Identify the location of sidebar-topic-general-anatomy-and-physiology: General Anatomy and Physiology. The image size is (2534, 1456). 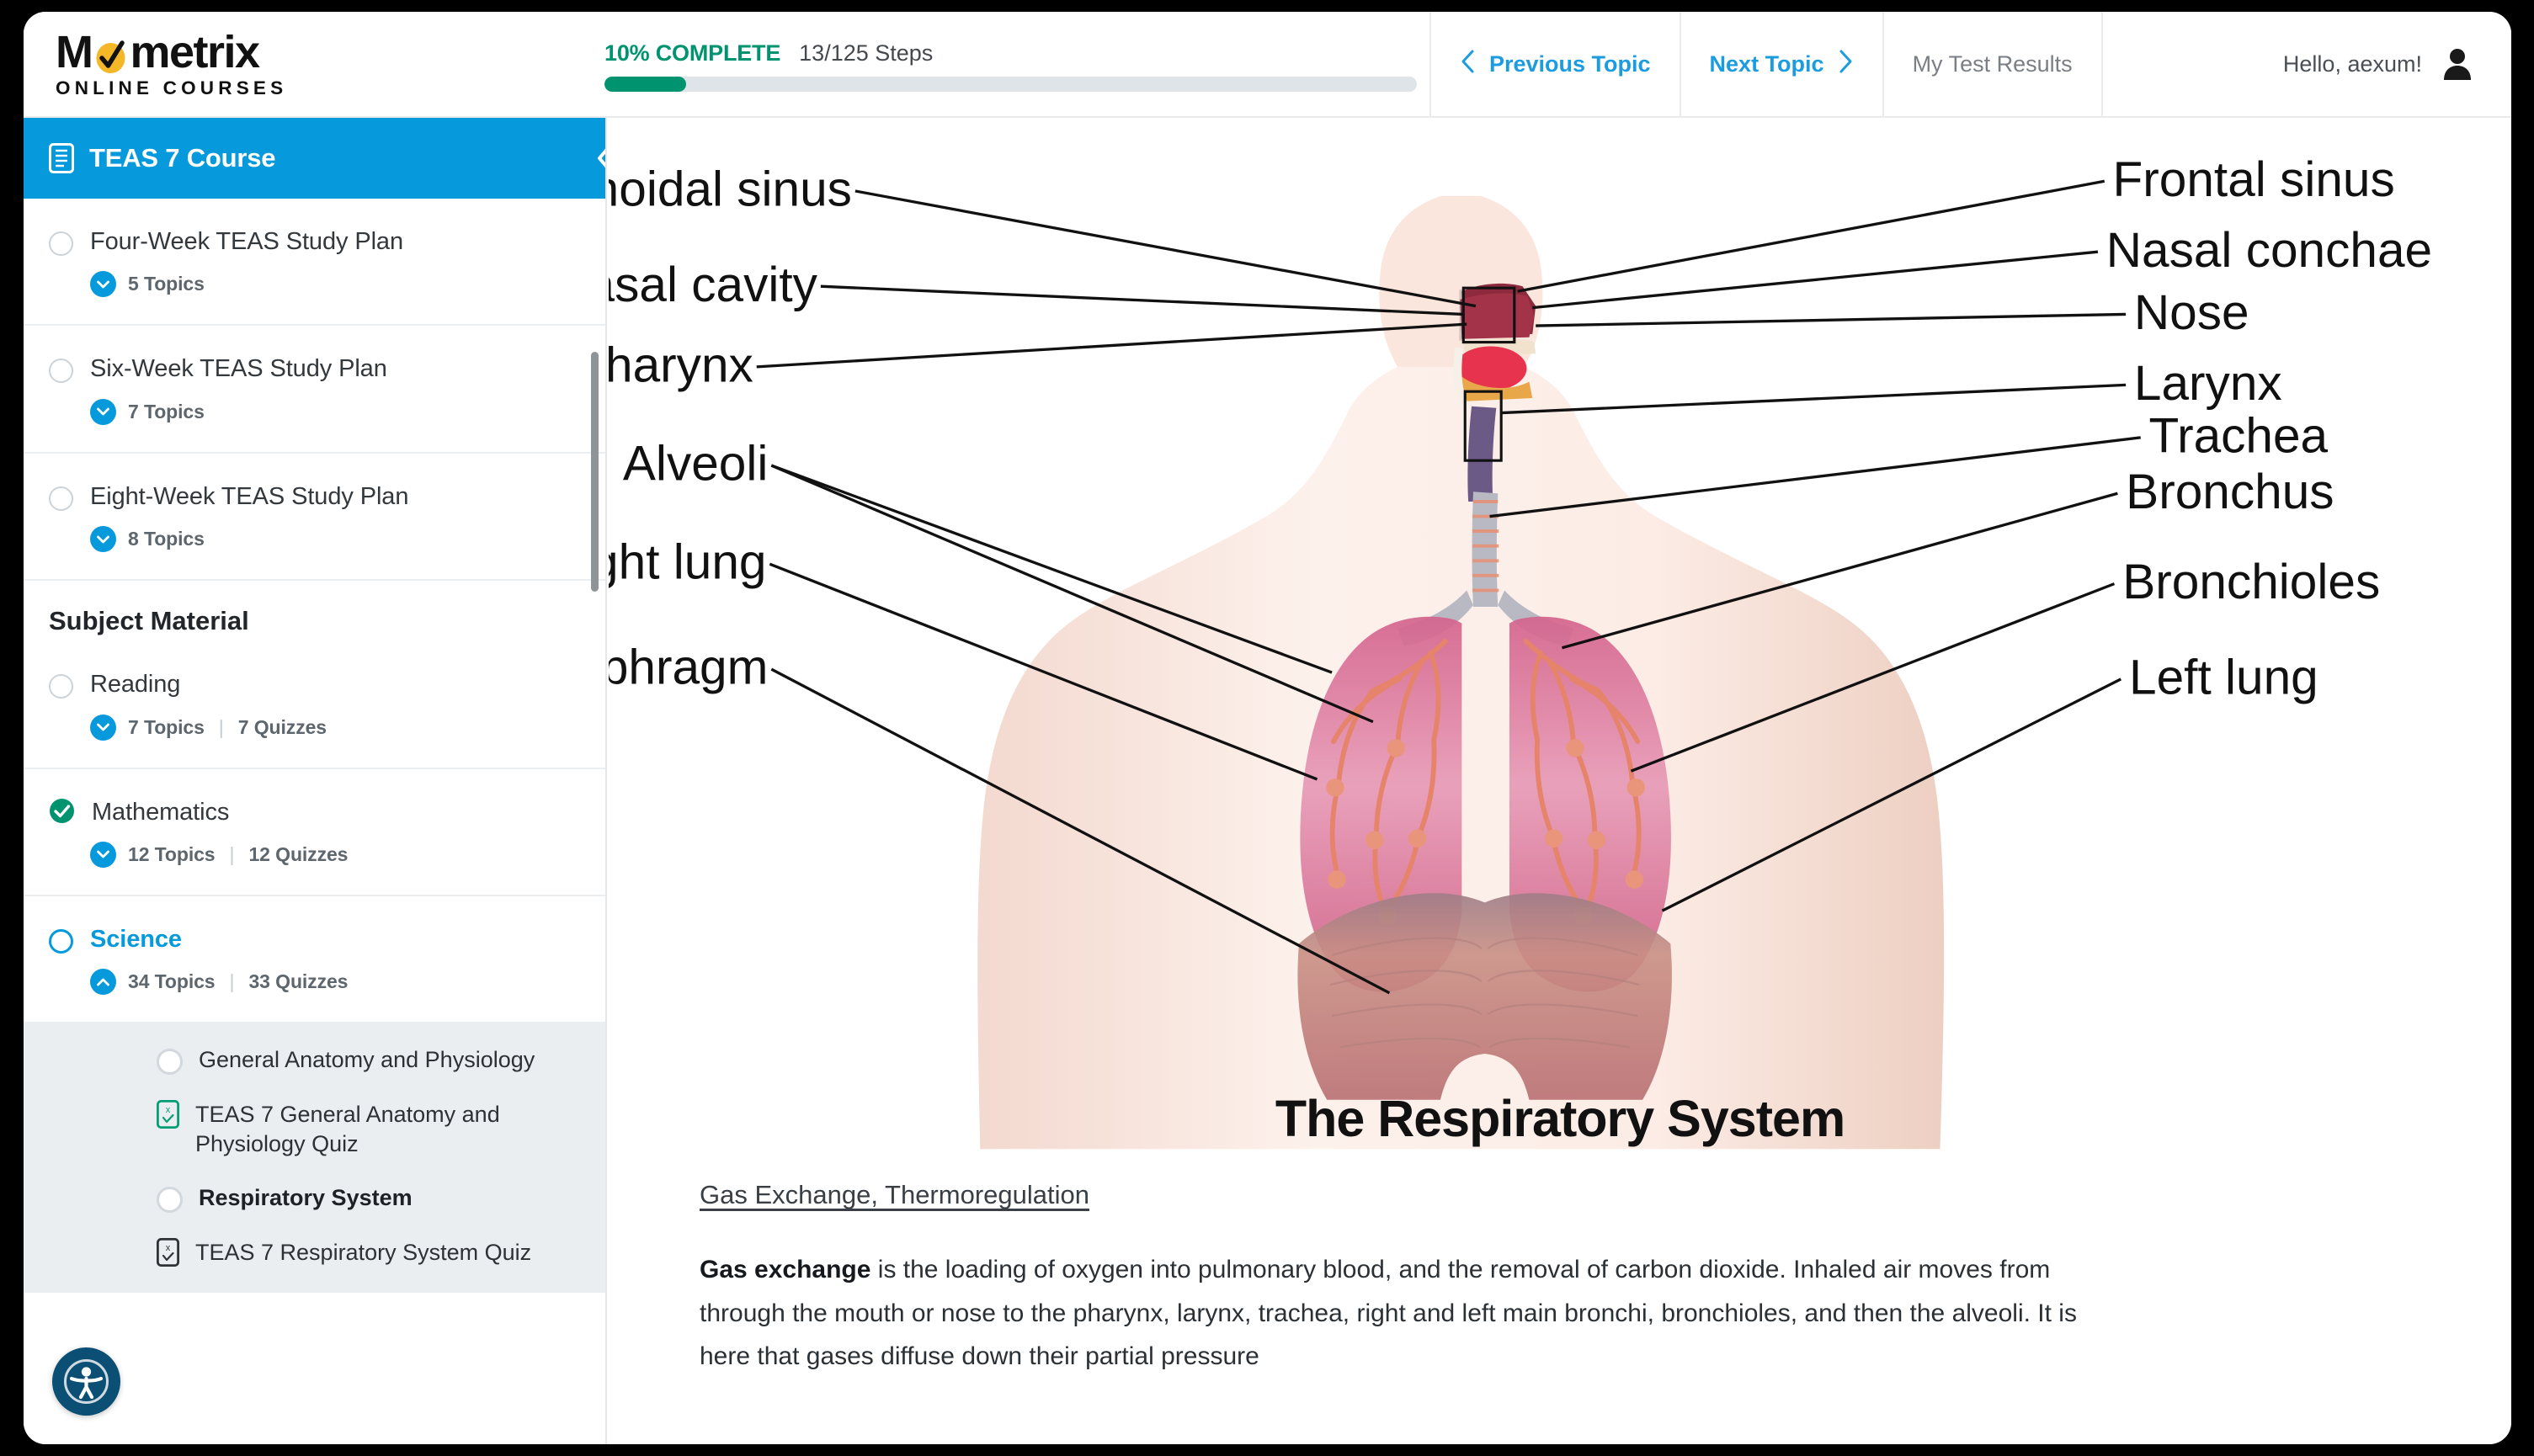
(368, 1060).